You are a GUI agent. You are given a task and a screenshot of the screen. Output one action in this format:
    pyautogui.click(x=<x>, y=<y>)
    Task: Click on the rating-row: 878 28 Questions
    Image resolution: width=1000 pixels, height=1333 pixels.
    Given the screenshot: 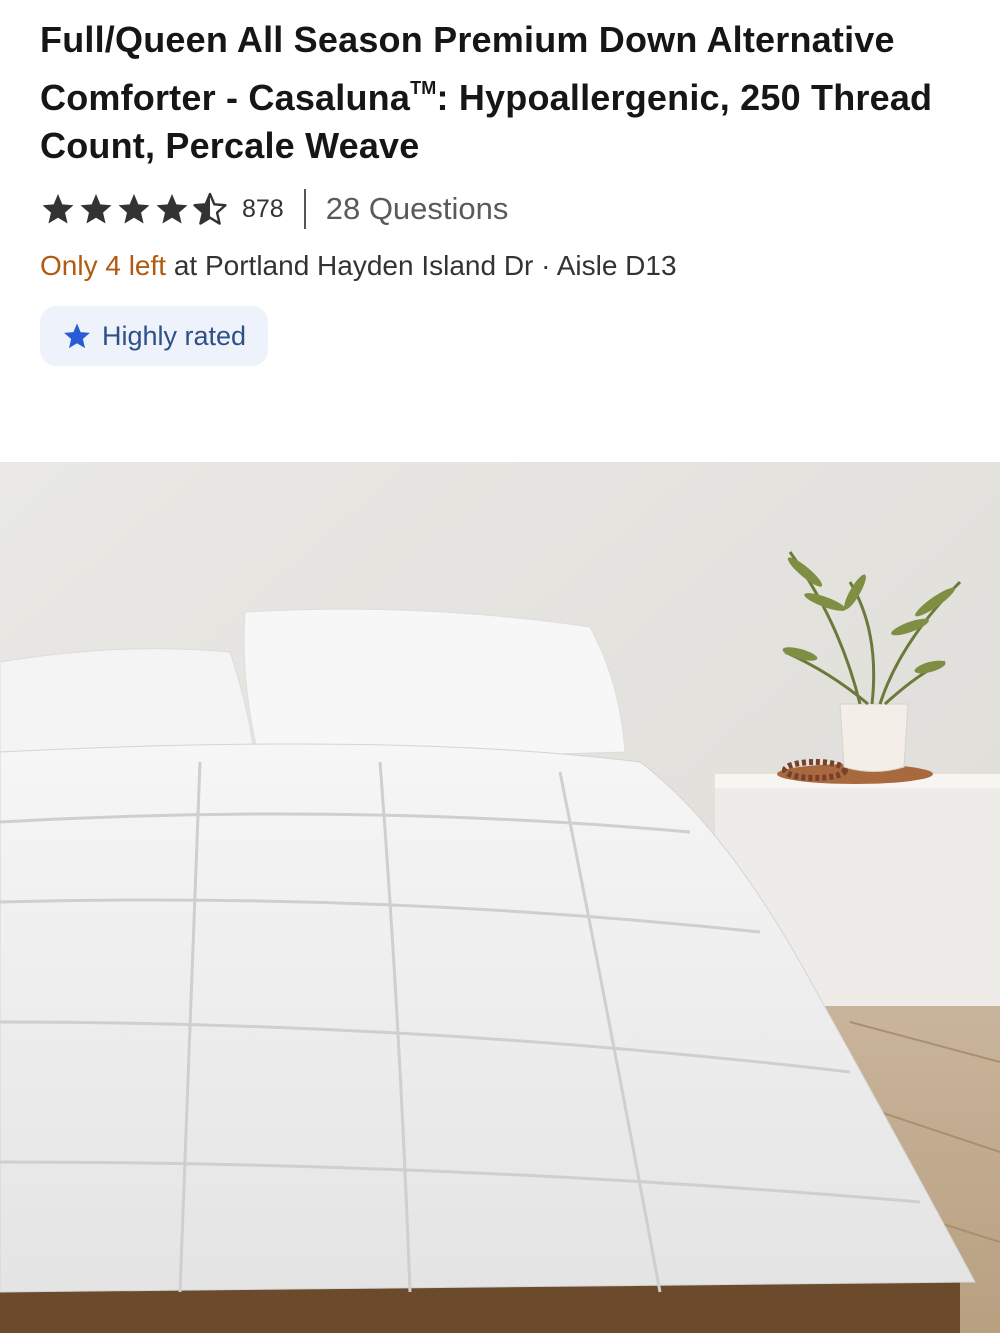 What is the action you would take?
    pyautogui.click(x=500, y=209)
    